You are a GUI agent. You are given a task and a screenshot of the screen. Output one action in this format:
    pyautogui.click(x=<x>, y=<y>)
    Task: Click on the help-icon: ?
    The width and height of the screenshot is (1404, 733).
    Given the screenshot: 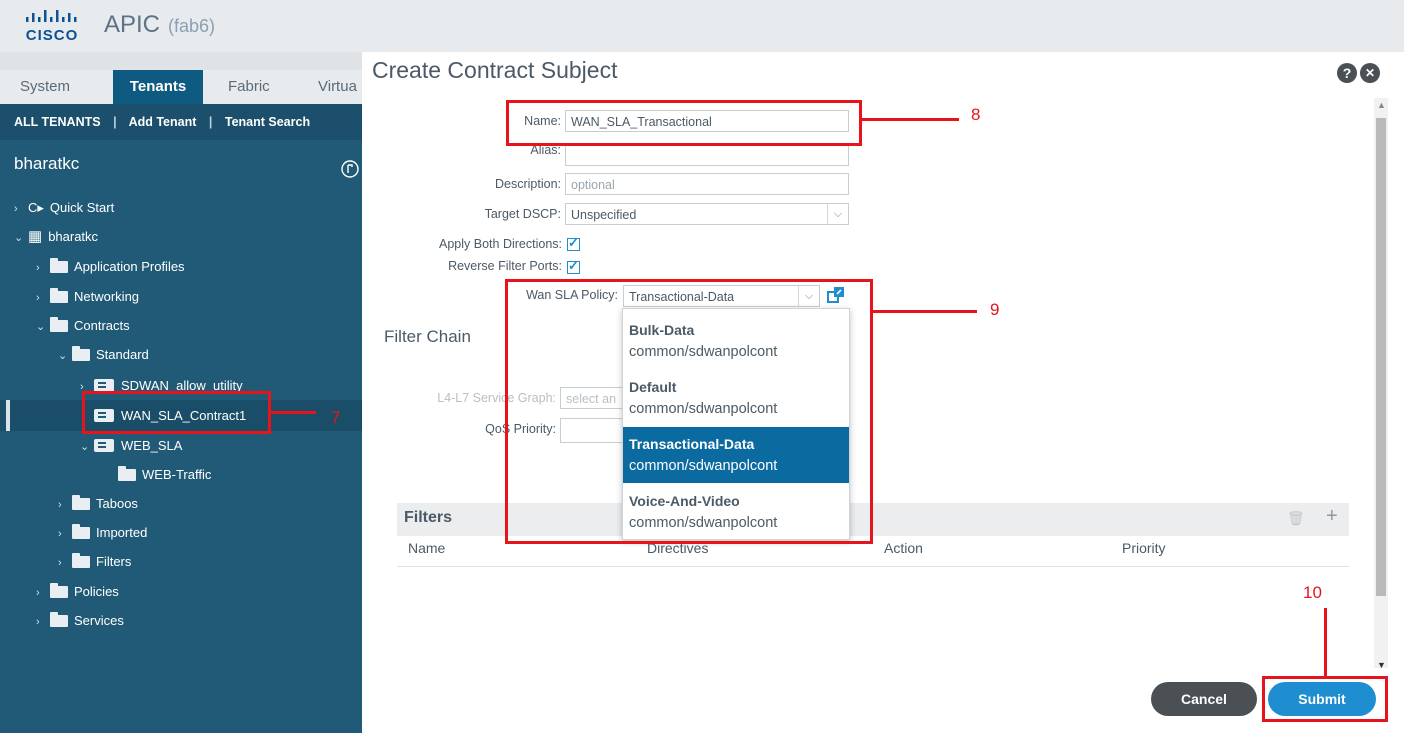 What is the action you would take?
    pyautogui.click(x=1347, y=73)
    